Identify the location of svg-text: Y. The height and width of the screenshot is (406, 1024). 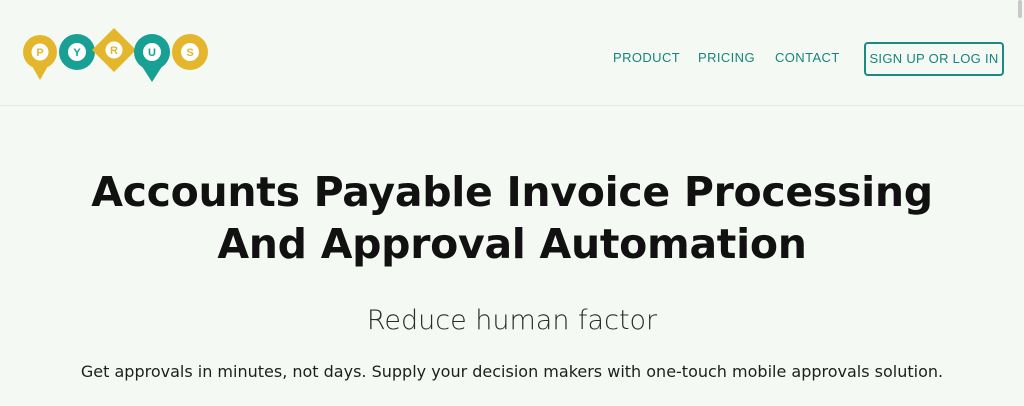
(77, 53).